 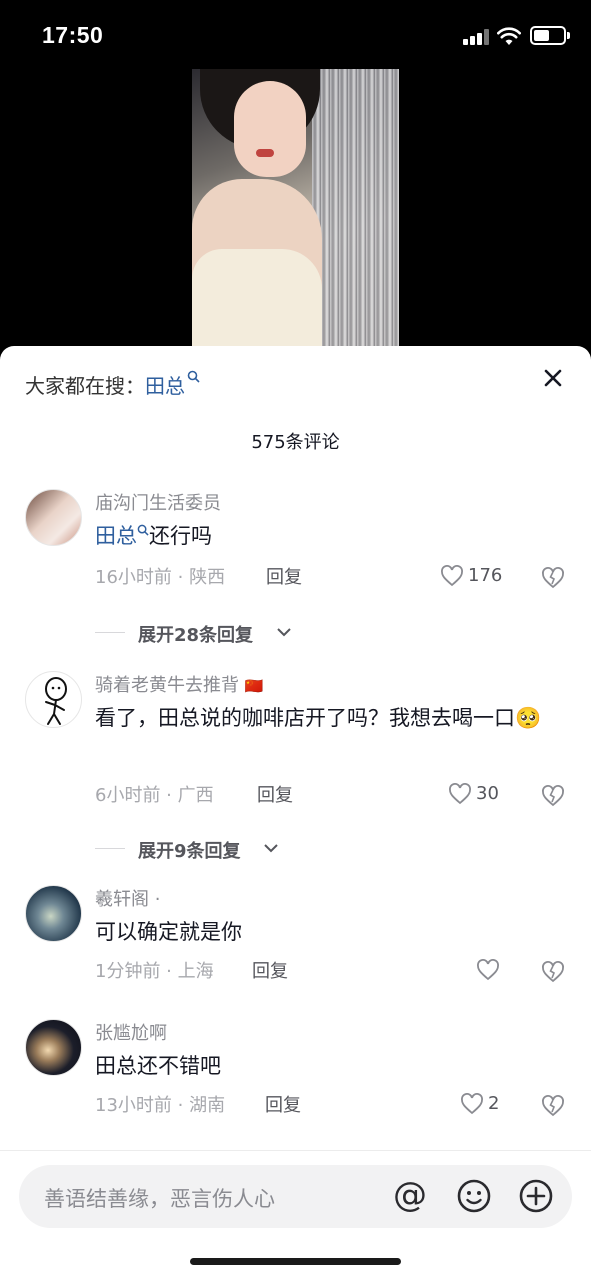 What do you see at coordinates (168, 932) in the screenshot?
I see `comment-text: 可以确定就是你` at bounding box center [168, 932].